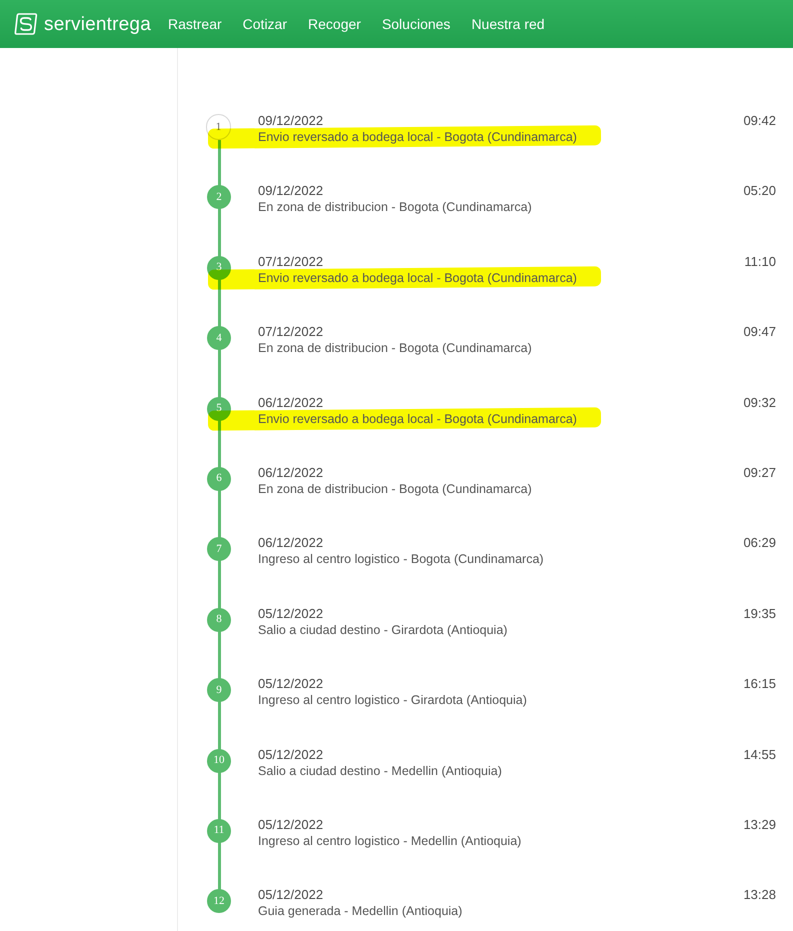 The height and width of the screenshot is (931, 793). I want to click on event-time: 16:15, so click(759, 684).